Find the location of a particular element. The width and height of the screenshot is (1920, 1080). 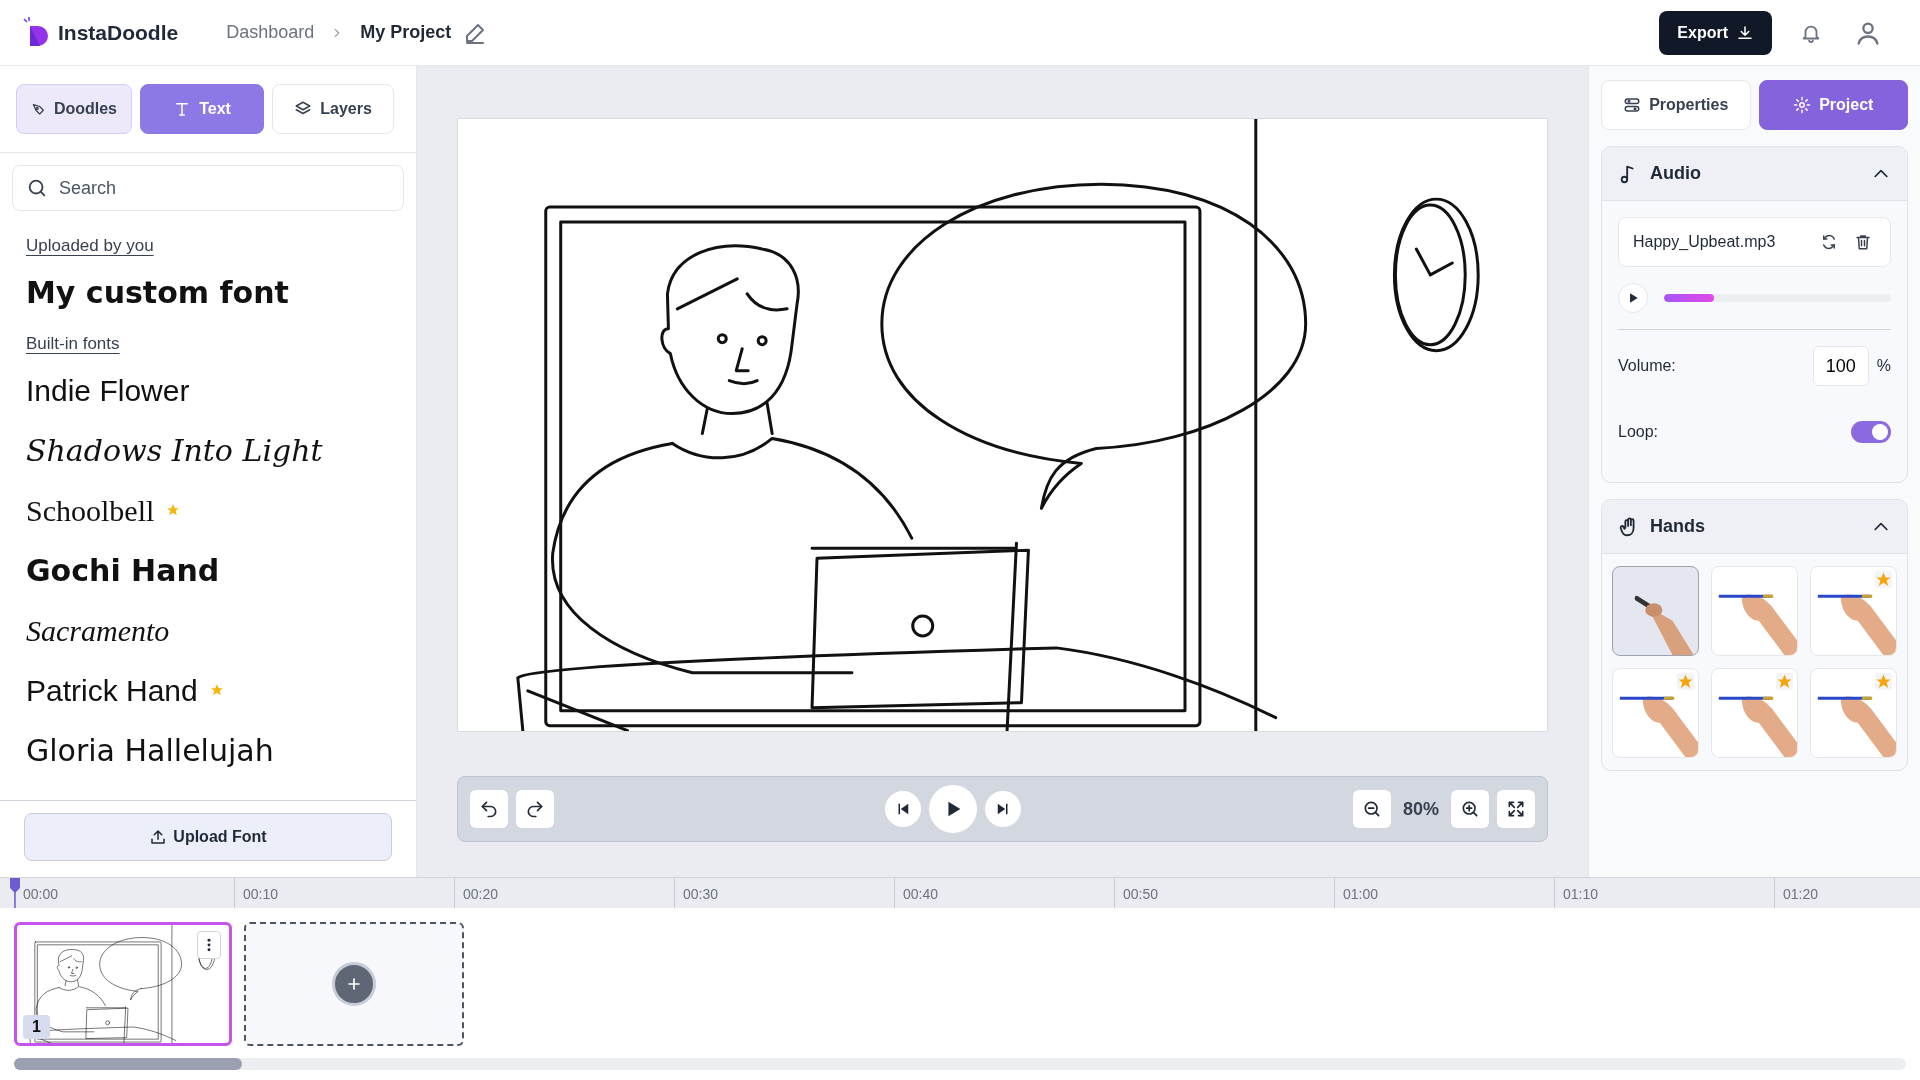

font-sample: Sacramento is located at coordinates (98, 630).